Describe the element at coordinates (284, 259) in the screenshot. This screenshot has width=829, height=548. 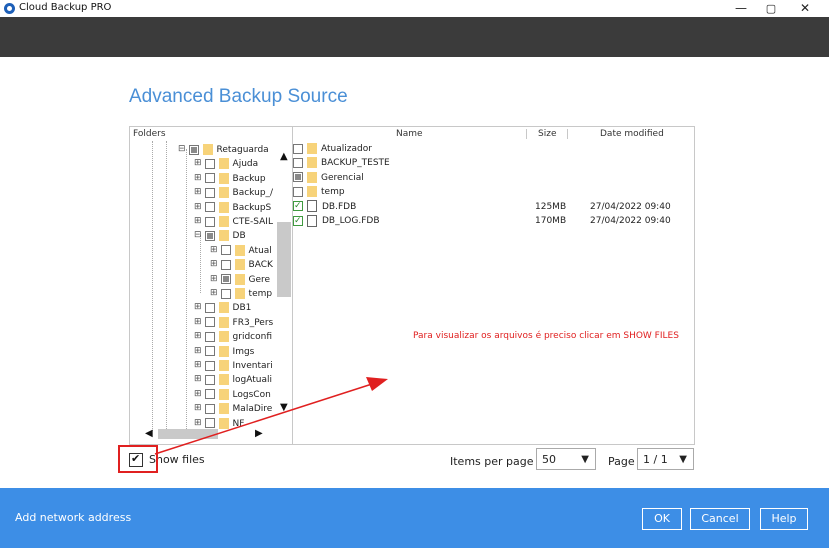
I see `tree-vertical-scroll-thumb` at that location.